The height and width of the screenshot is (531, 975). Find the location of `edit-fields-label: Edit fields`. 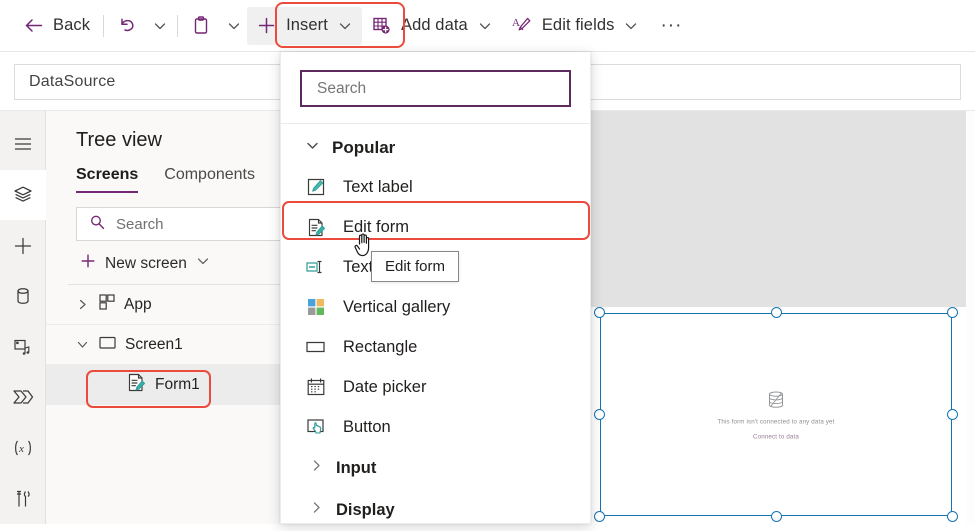

edit-fields-label: Edit fields is located at coordinates (578, 25).